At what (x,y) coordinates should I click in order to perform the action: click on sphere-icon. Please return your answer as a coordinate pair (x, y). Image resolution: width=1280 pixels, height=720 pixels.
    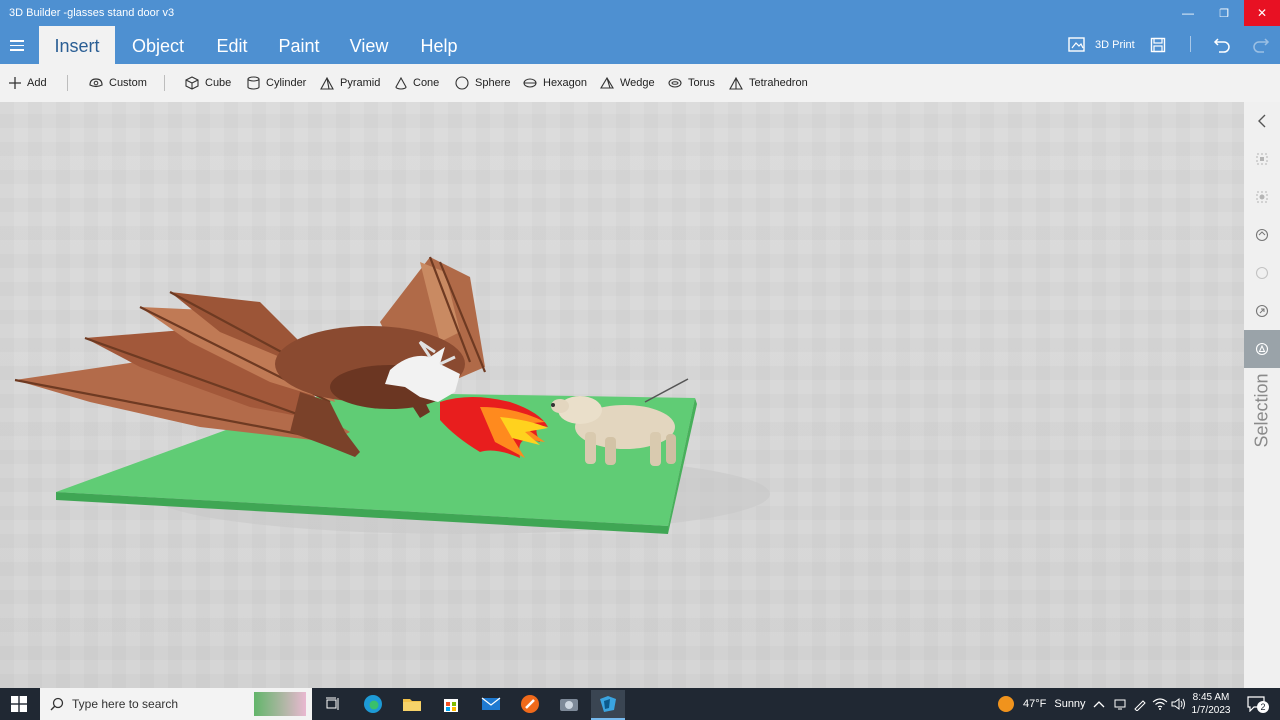
    Looking at the image, I should click on (462, 83).